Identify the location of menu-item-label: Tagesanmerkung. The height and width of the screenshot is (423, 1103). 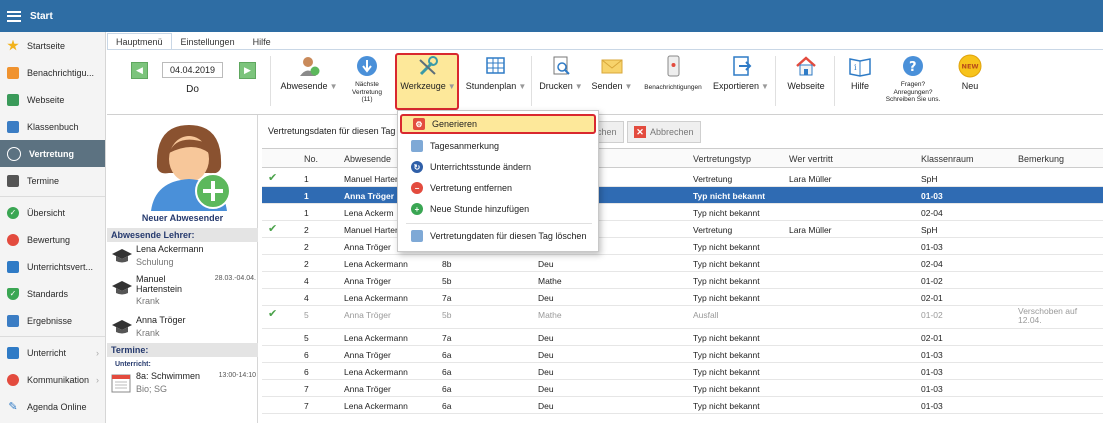
(465, 146).